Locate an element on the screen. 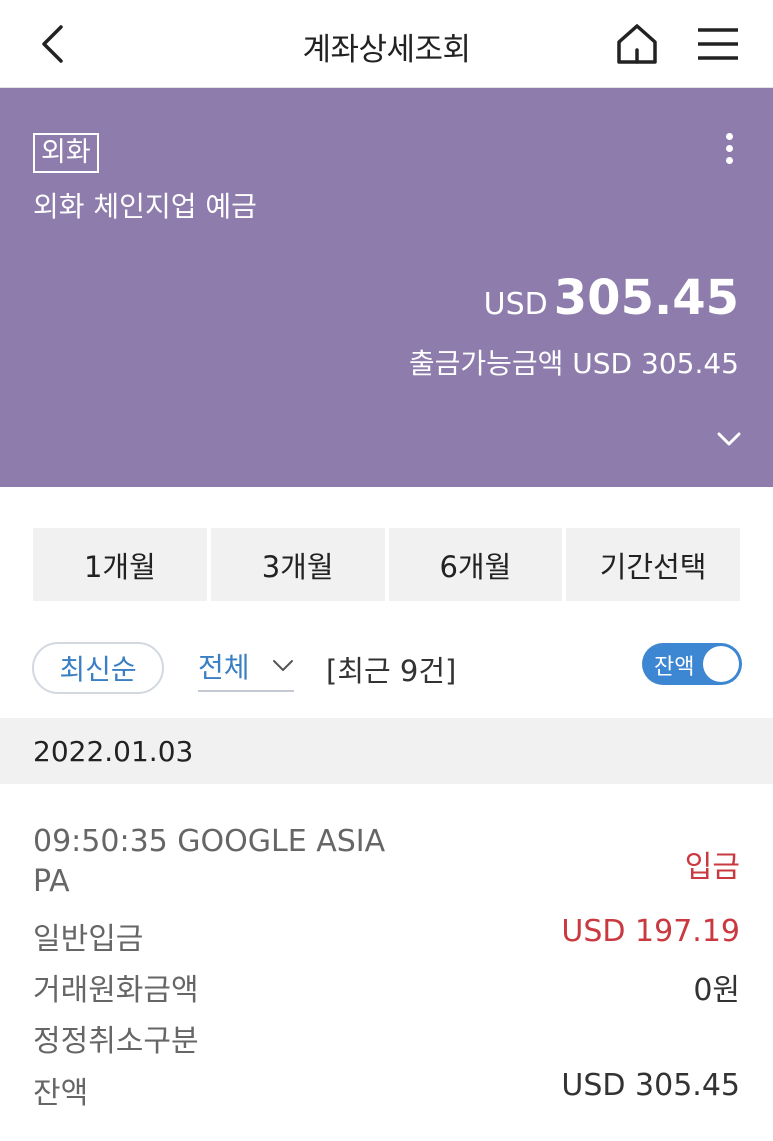  account-type-badge: 외화 is located at coordinates (66, 153).